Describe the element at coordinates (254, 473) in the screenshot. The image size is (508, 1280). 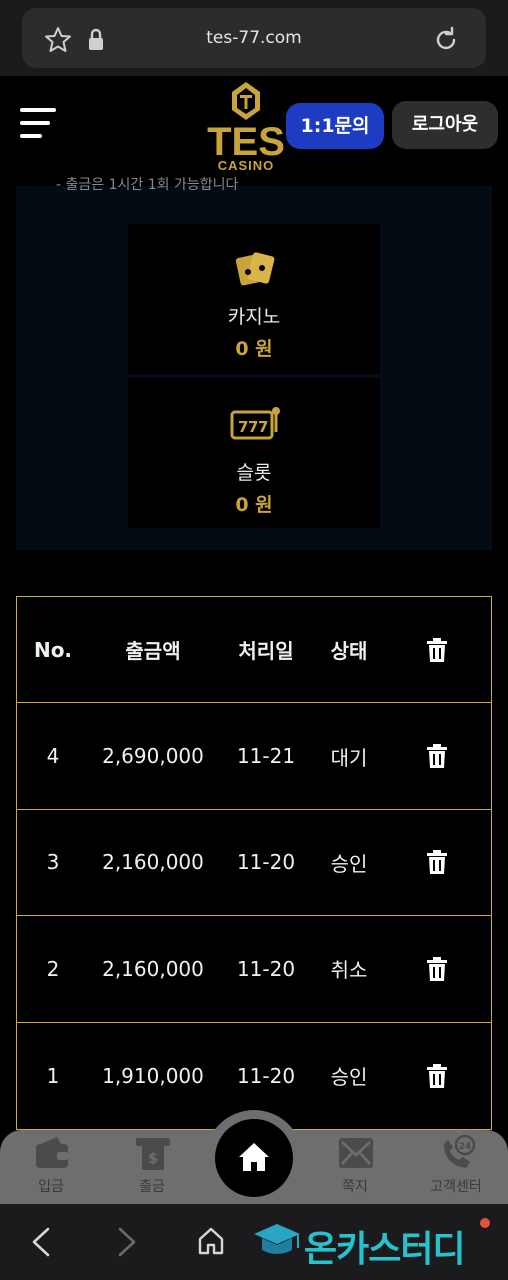
I see `slot-label: 슬롯` at that location.